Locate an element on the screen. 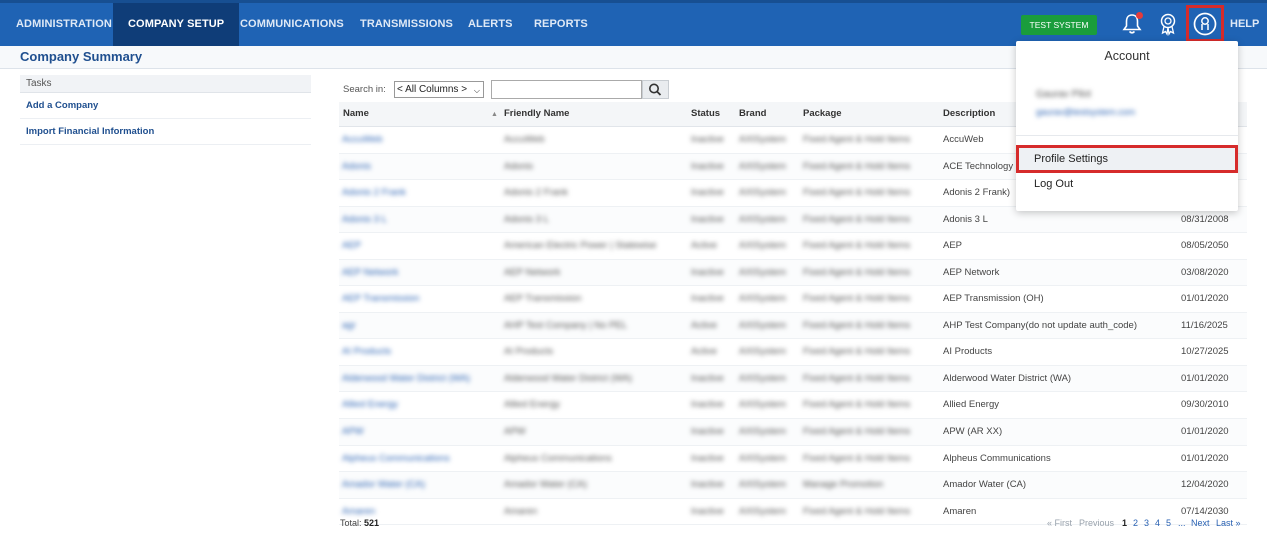 This screenshot has width=1267, height=538. description-cell: APW (AR XX) is located at coordinates (973, 432).